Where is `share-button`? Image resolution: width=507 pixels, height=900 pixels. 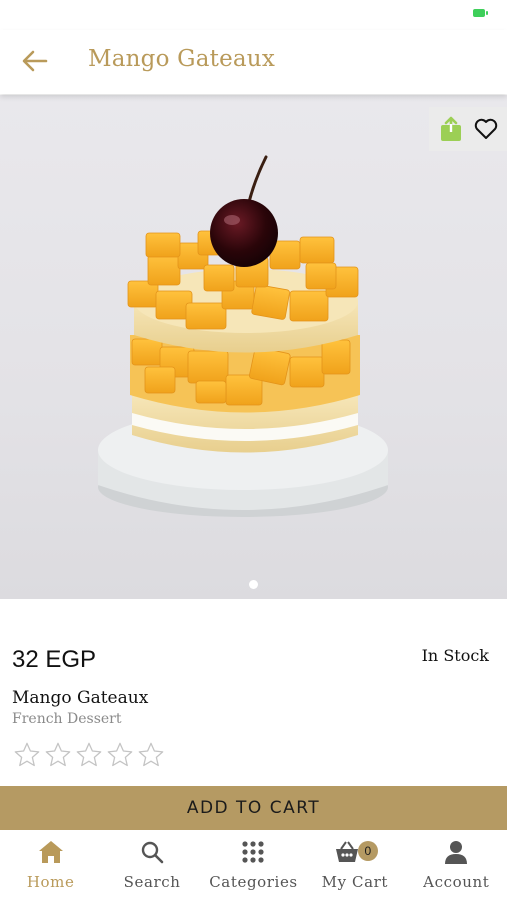 share-button is located at coordinates (451, 129).